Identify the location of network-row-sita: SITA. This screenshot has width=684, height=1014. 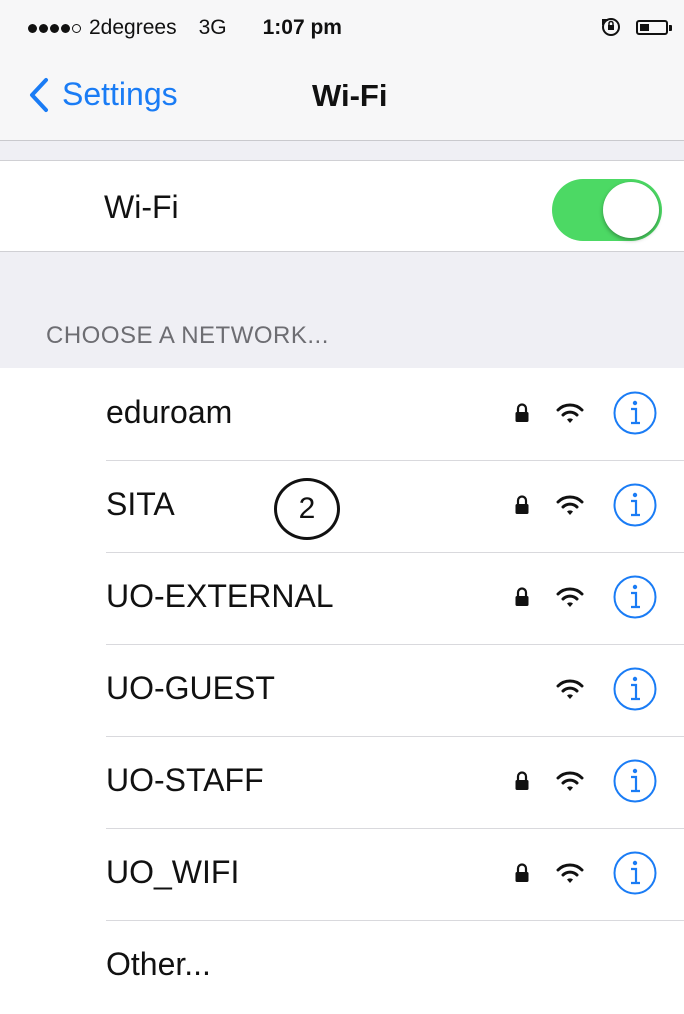
(342, 506).